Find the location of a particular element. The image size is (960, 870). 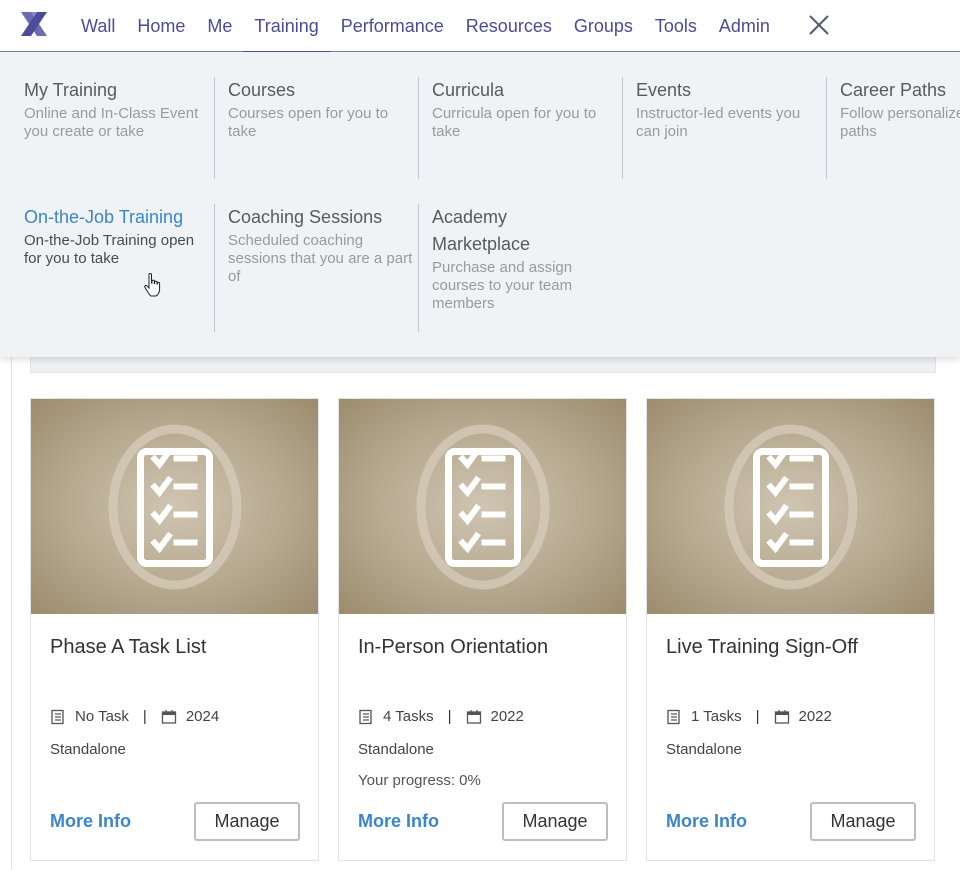

menu-item-curricula: Curricula Curricula open for you to take is located at coordinates (520, 128).